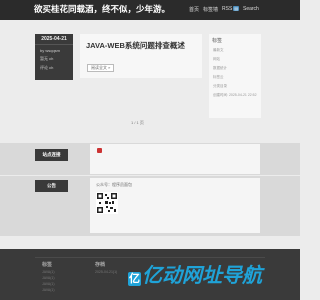 The image size is (320, 300). Describe the element at coordinates (150, 257) in the screenshot. I see `footer-divider` at that location.